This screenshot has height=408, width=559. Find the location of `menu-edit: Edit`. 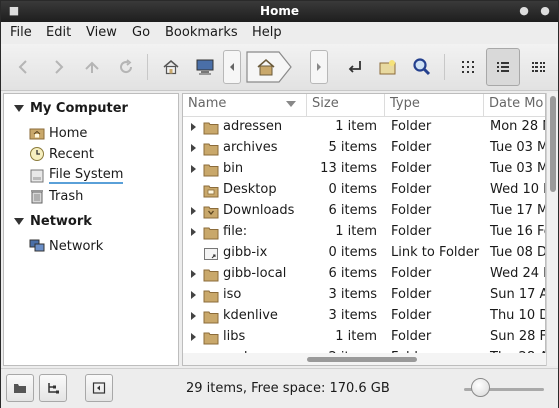

menu-edit: Edit is located at coordinates (58, 32).